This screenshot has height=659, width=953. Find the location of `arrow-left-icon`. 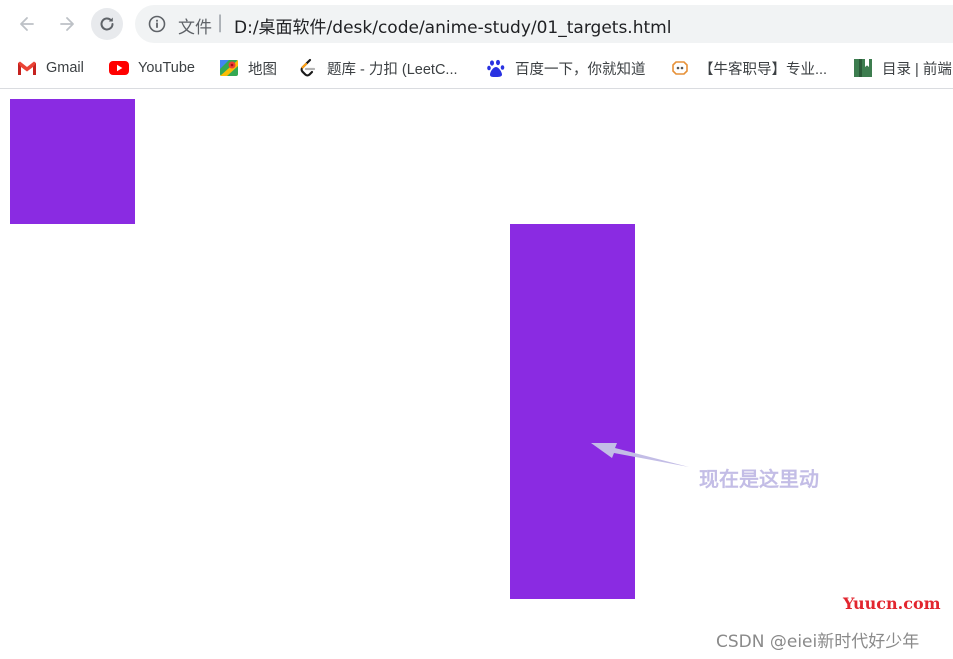

arrow-left-icon is located at coordinates (27, 24).